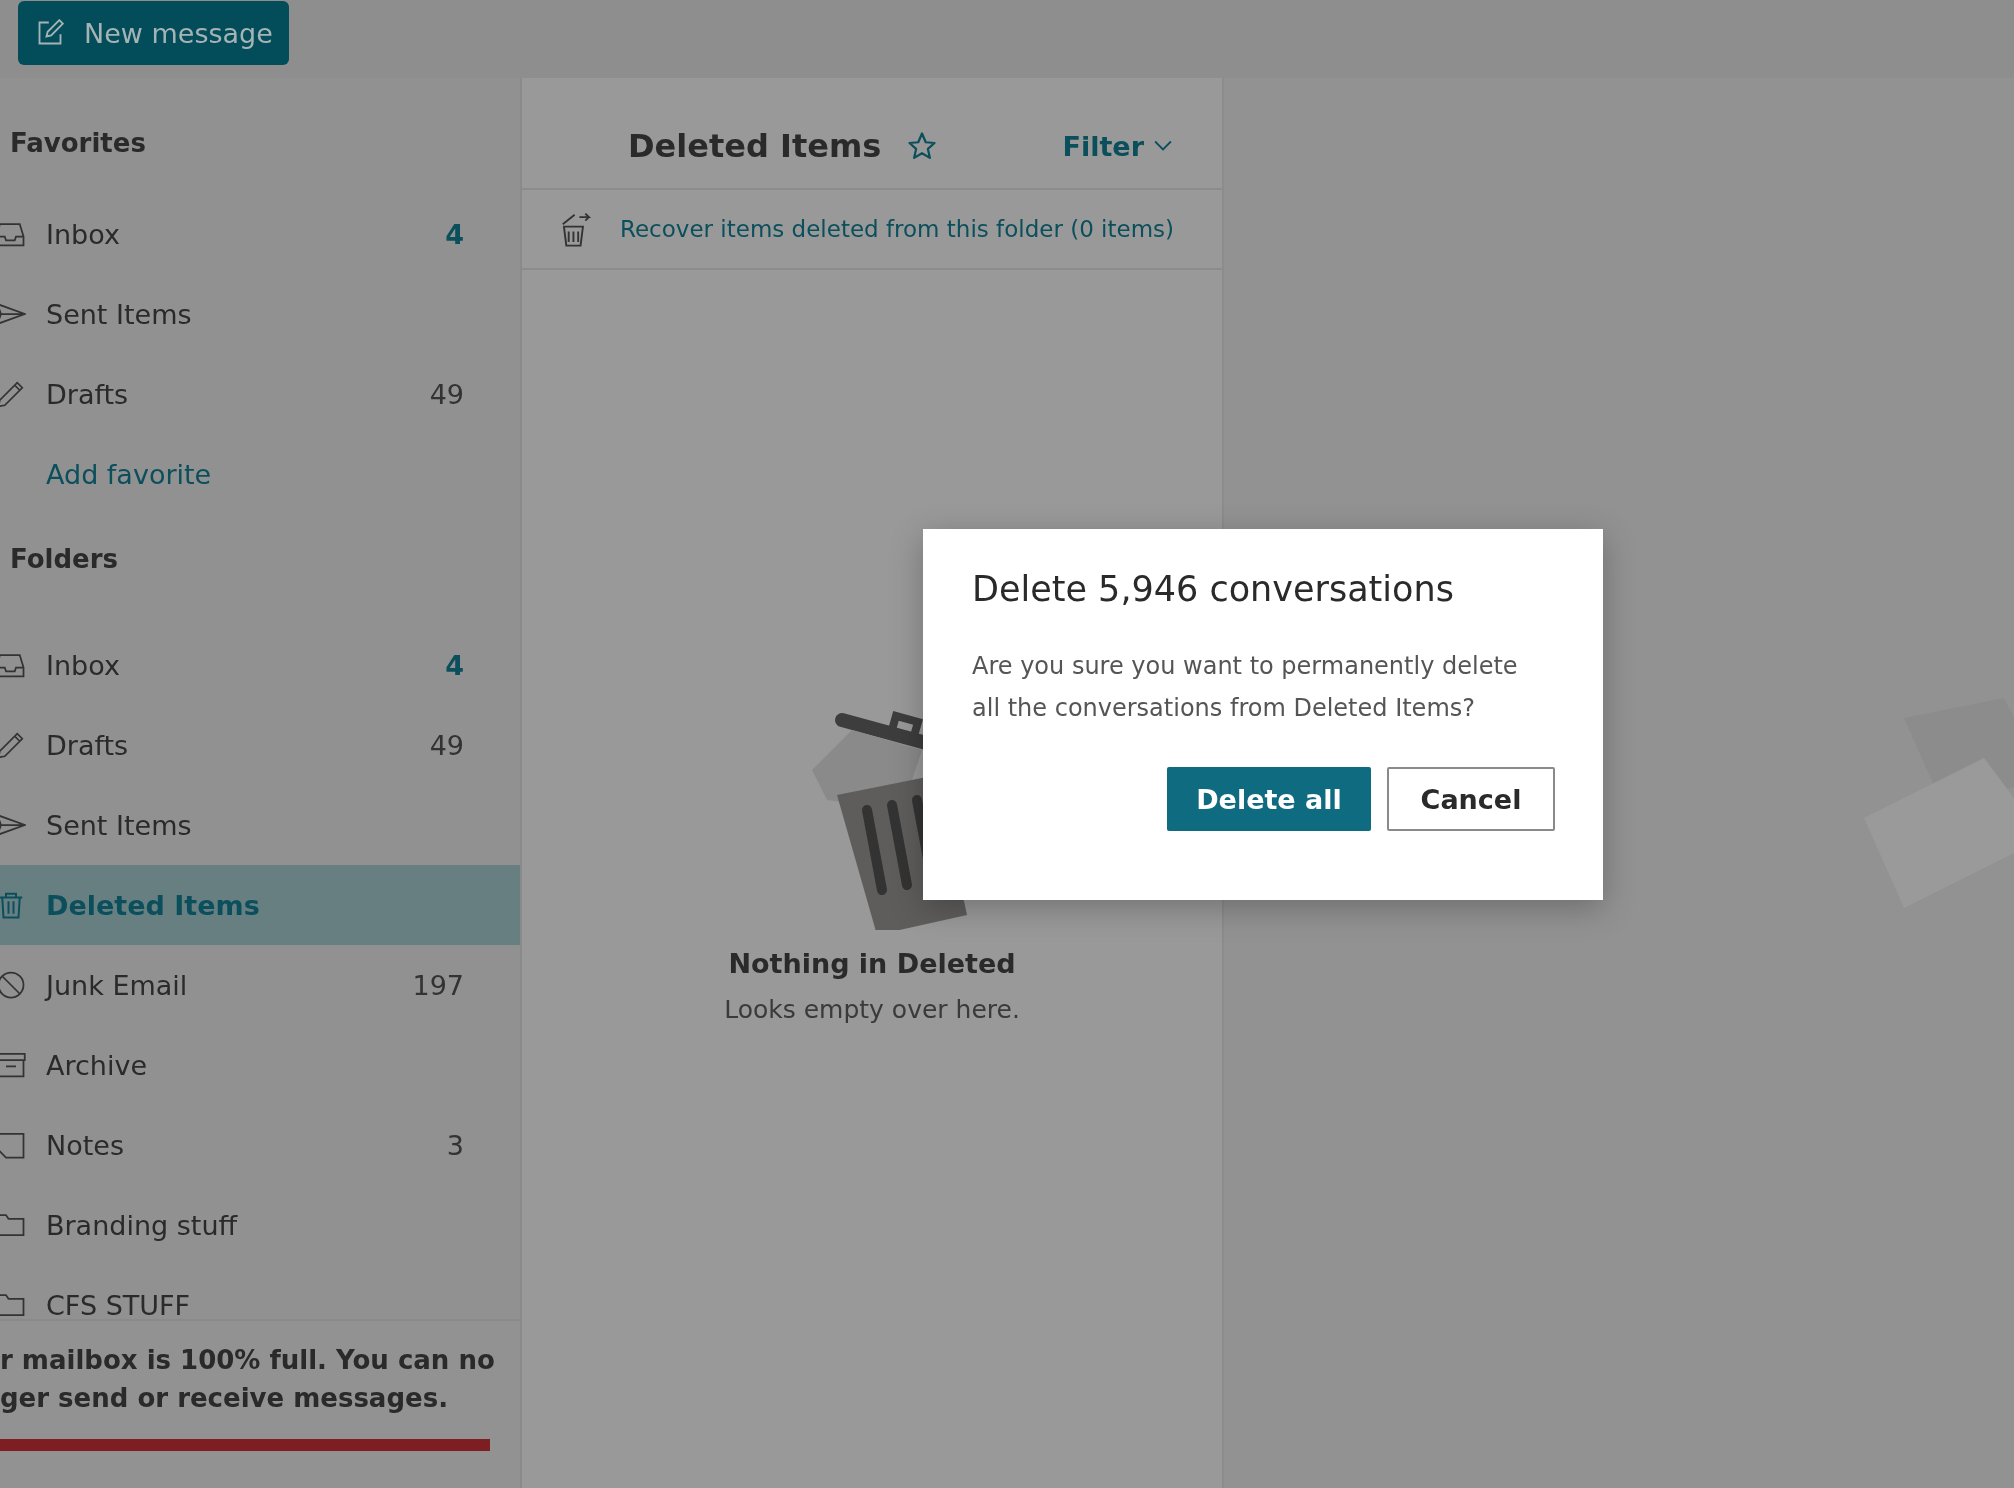 This screenshot has height=1488, width=2014. Describe the element at coordinates (1213, 589) in the screenshot. I see `dialog-title: Delete 5,946 conversations` at that location.